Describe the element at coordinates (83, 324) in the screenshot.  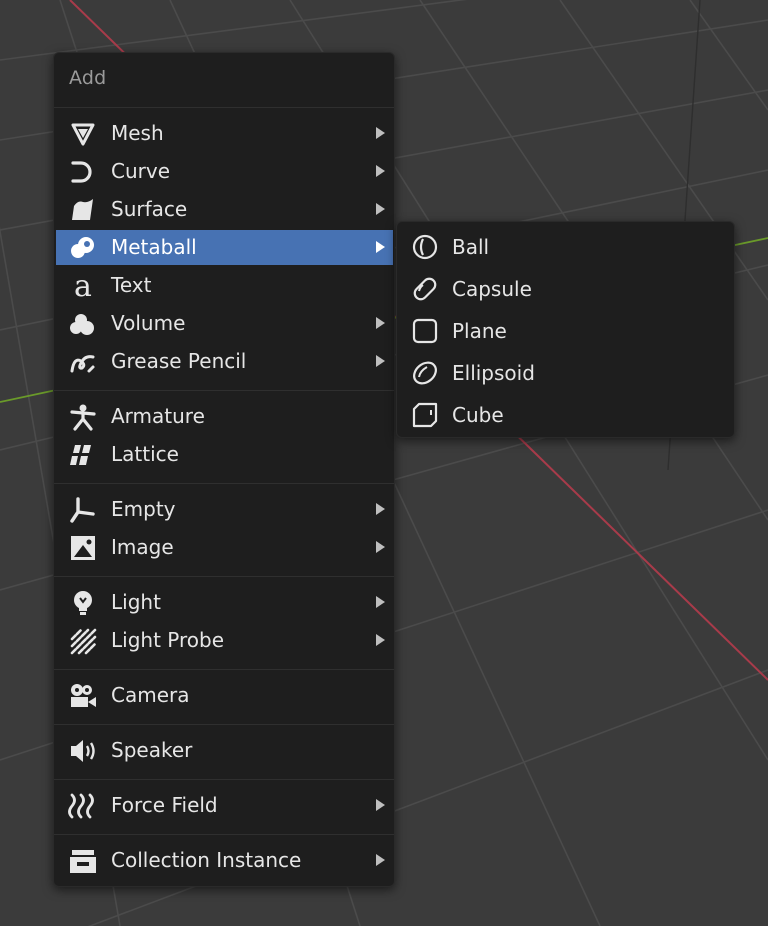
I see `volume-icon` at that location.